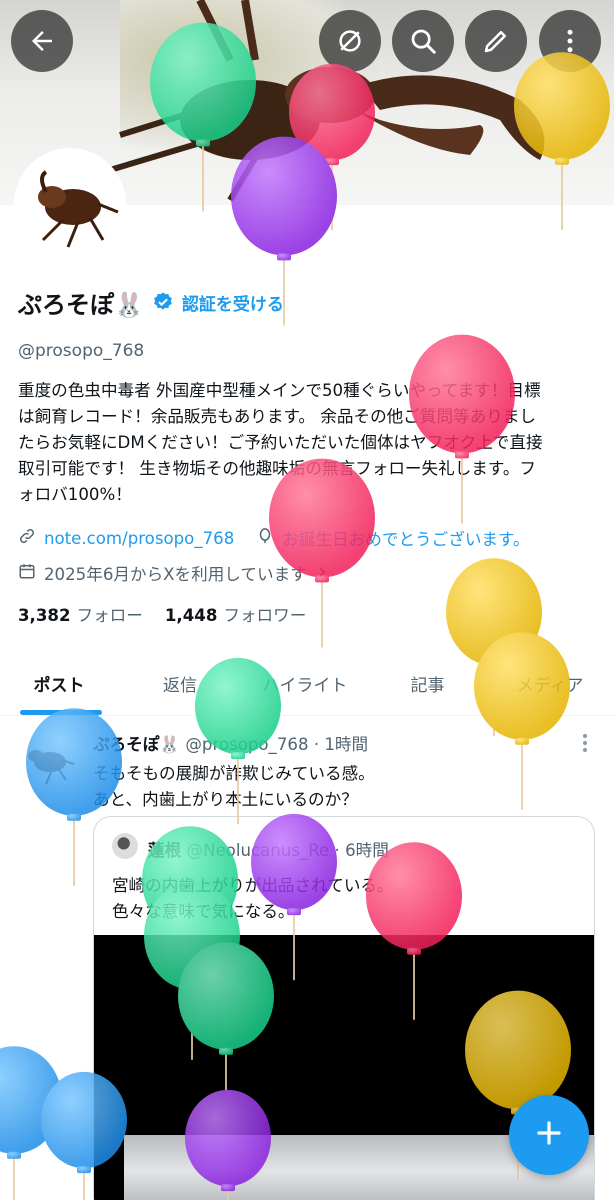  I want to click on joined-date: 2025年6月からXを利用しています, so click(175, 574).